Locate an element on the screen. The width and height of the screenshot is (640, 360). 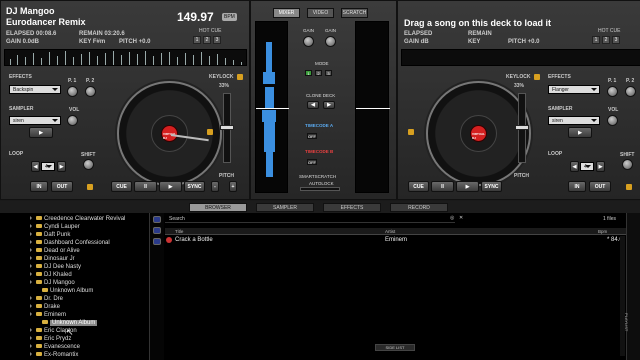
column-bpm: Bpm is located at coordinates (602, 231).